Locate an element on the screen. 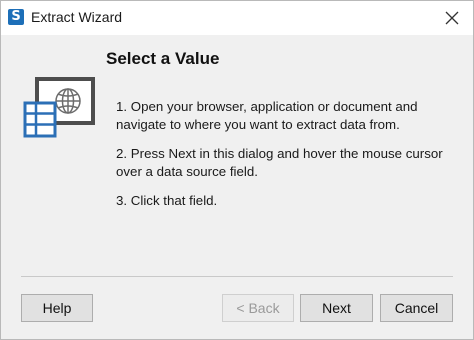  page-title: Select a Value is located at coordinates (163, 58).